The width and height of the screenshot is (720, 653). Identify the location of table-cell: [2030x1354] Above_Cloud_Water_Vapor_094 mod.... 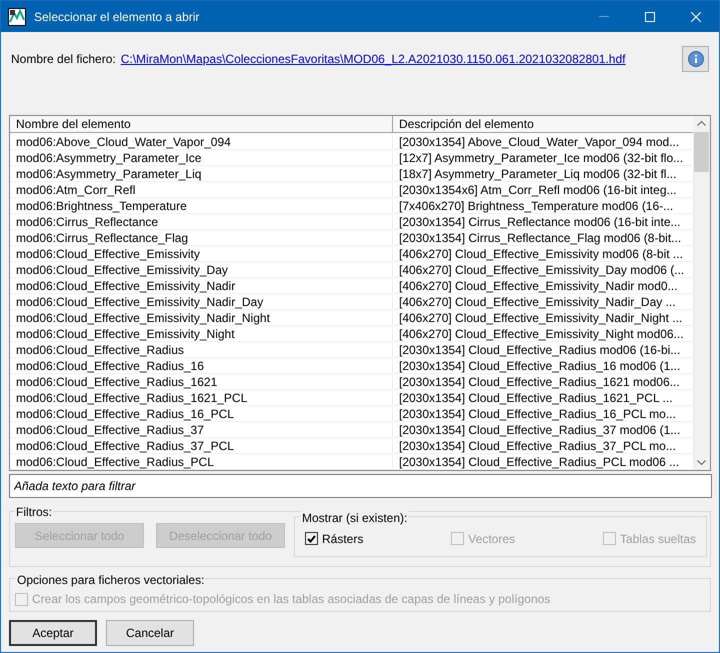
(543, 142).